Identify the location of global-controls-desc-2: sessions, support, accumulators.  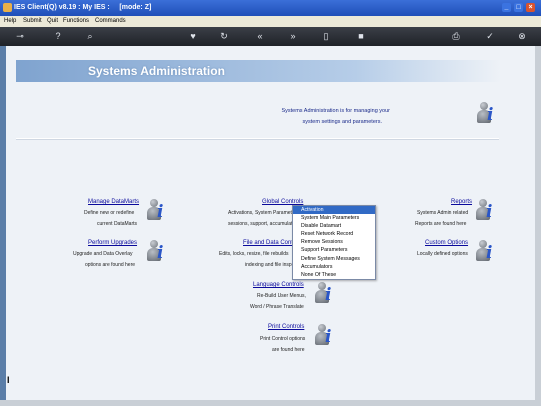
(264, 224).